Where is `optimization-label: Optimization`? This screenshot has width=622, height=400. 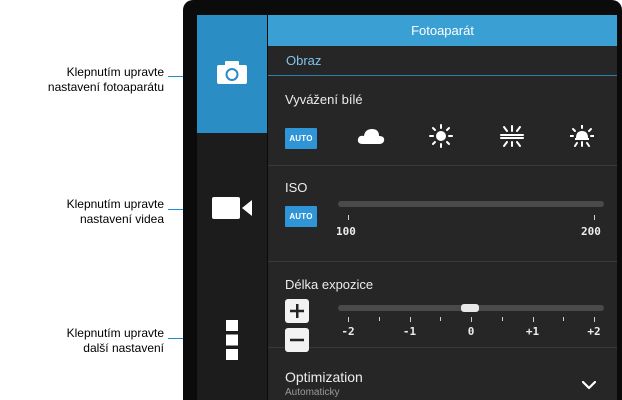
optimization-label: Optimization is located at coordinates (324, 377).